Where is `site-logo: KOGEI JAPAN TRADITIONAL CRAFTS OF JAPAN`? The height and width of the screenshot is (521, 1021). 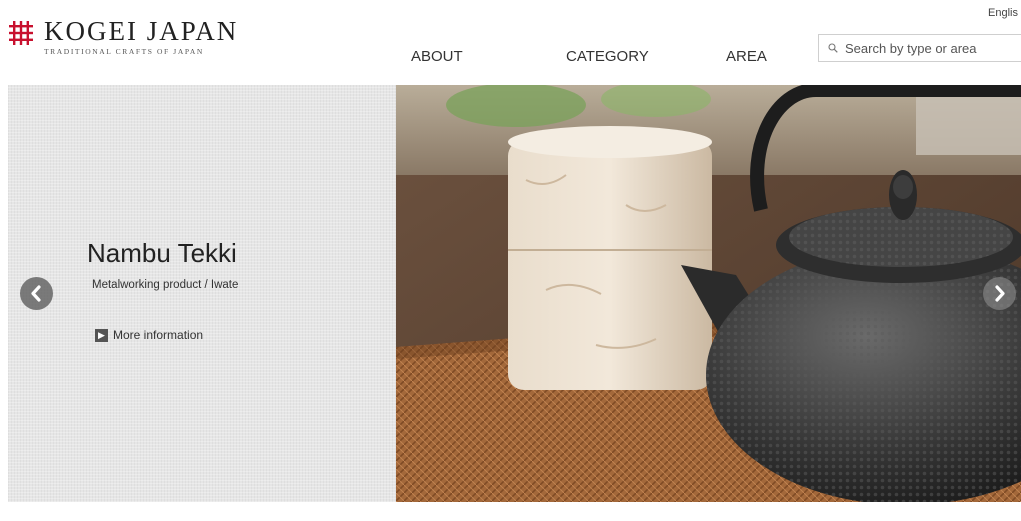 site-logo: KOGEI JAPAN TRADITIONAL CRAFTS OF JAPAN is located at coordinates (123, 37).